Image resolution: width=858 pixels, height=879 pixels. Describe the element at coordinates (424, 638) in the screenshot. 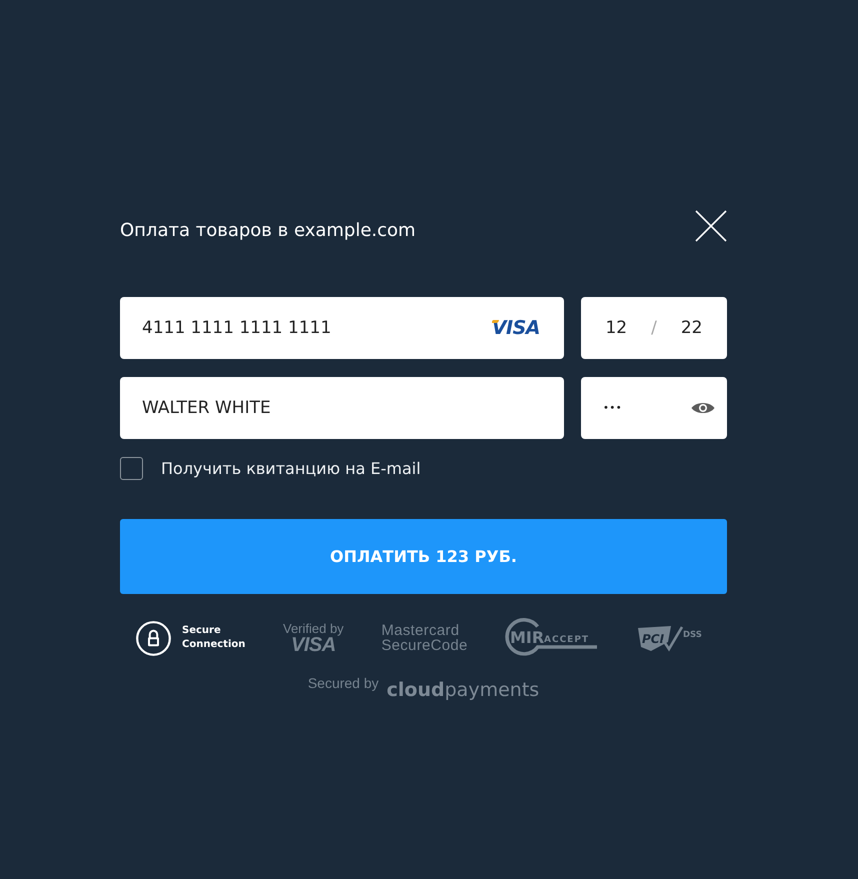

I see `mastercard-securecode-text: Mastercard SecureCode` at that location.